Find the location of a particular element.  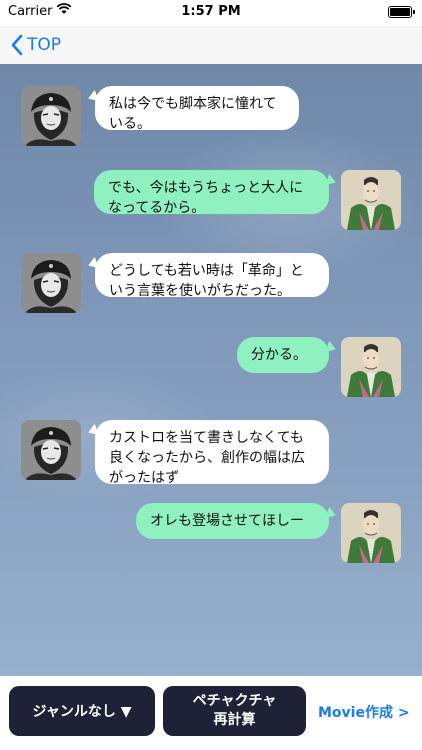

create-movie-button: Movie作成 > is located at coordinates (364, 712).